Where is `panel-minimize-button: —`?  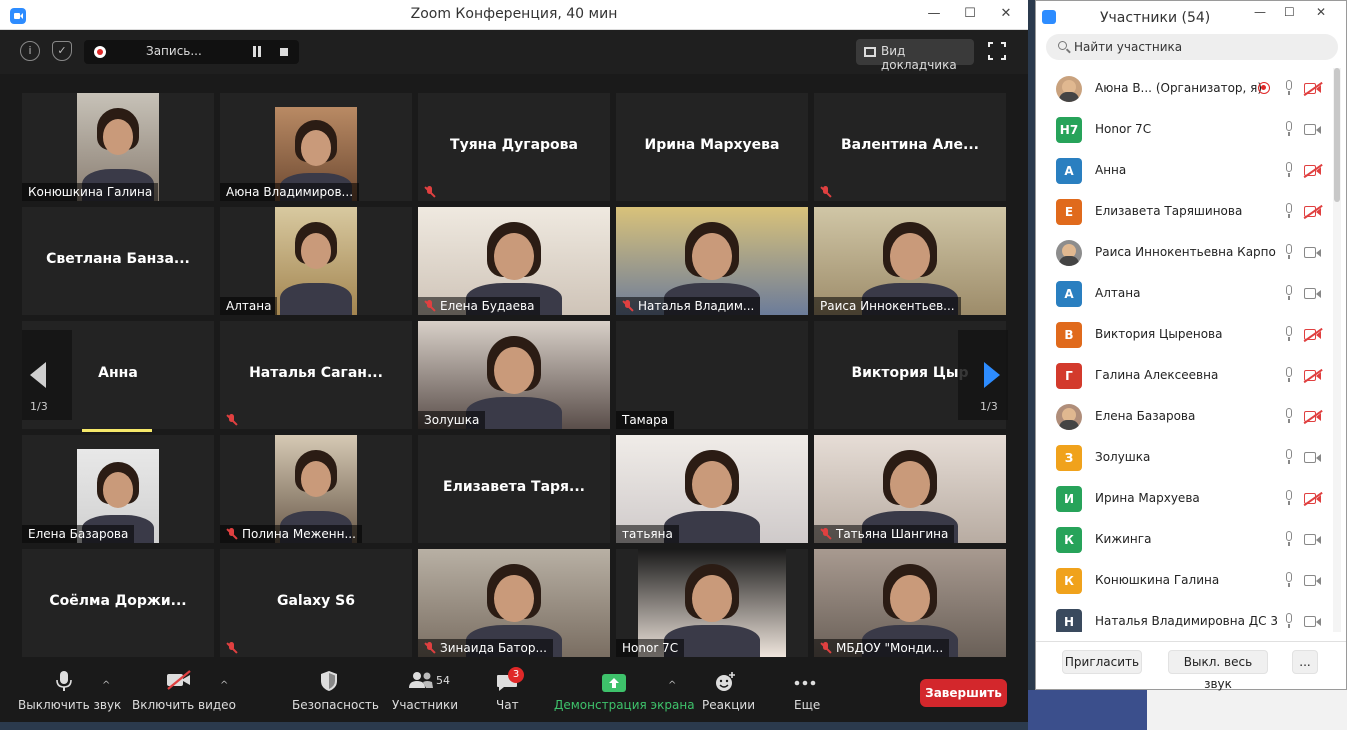
panel-minimize-button: — is located at coordinates (1260, 12).